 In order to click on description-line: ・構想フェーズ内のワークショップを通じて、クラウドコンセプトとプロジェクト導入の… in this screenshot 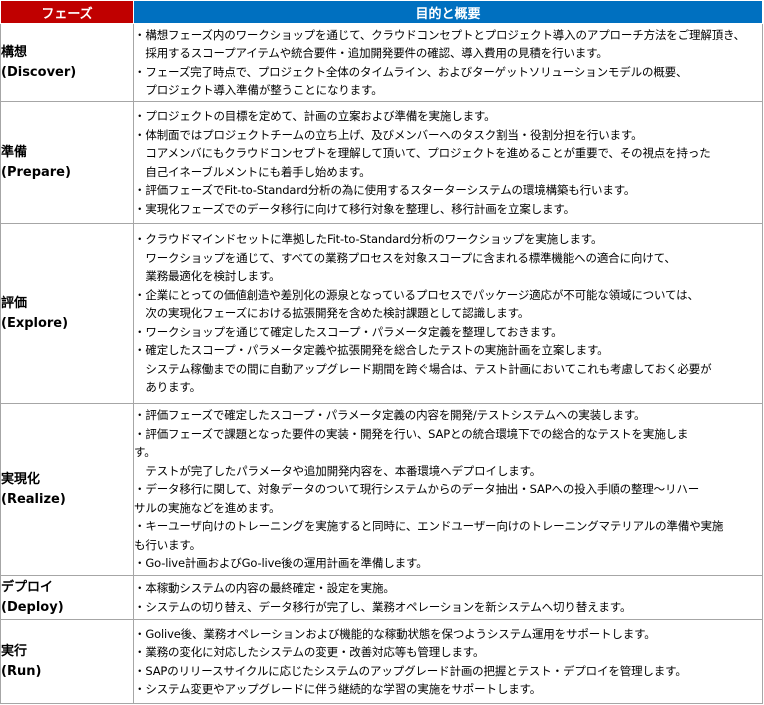, I will do `click(439, 34)`.